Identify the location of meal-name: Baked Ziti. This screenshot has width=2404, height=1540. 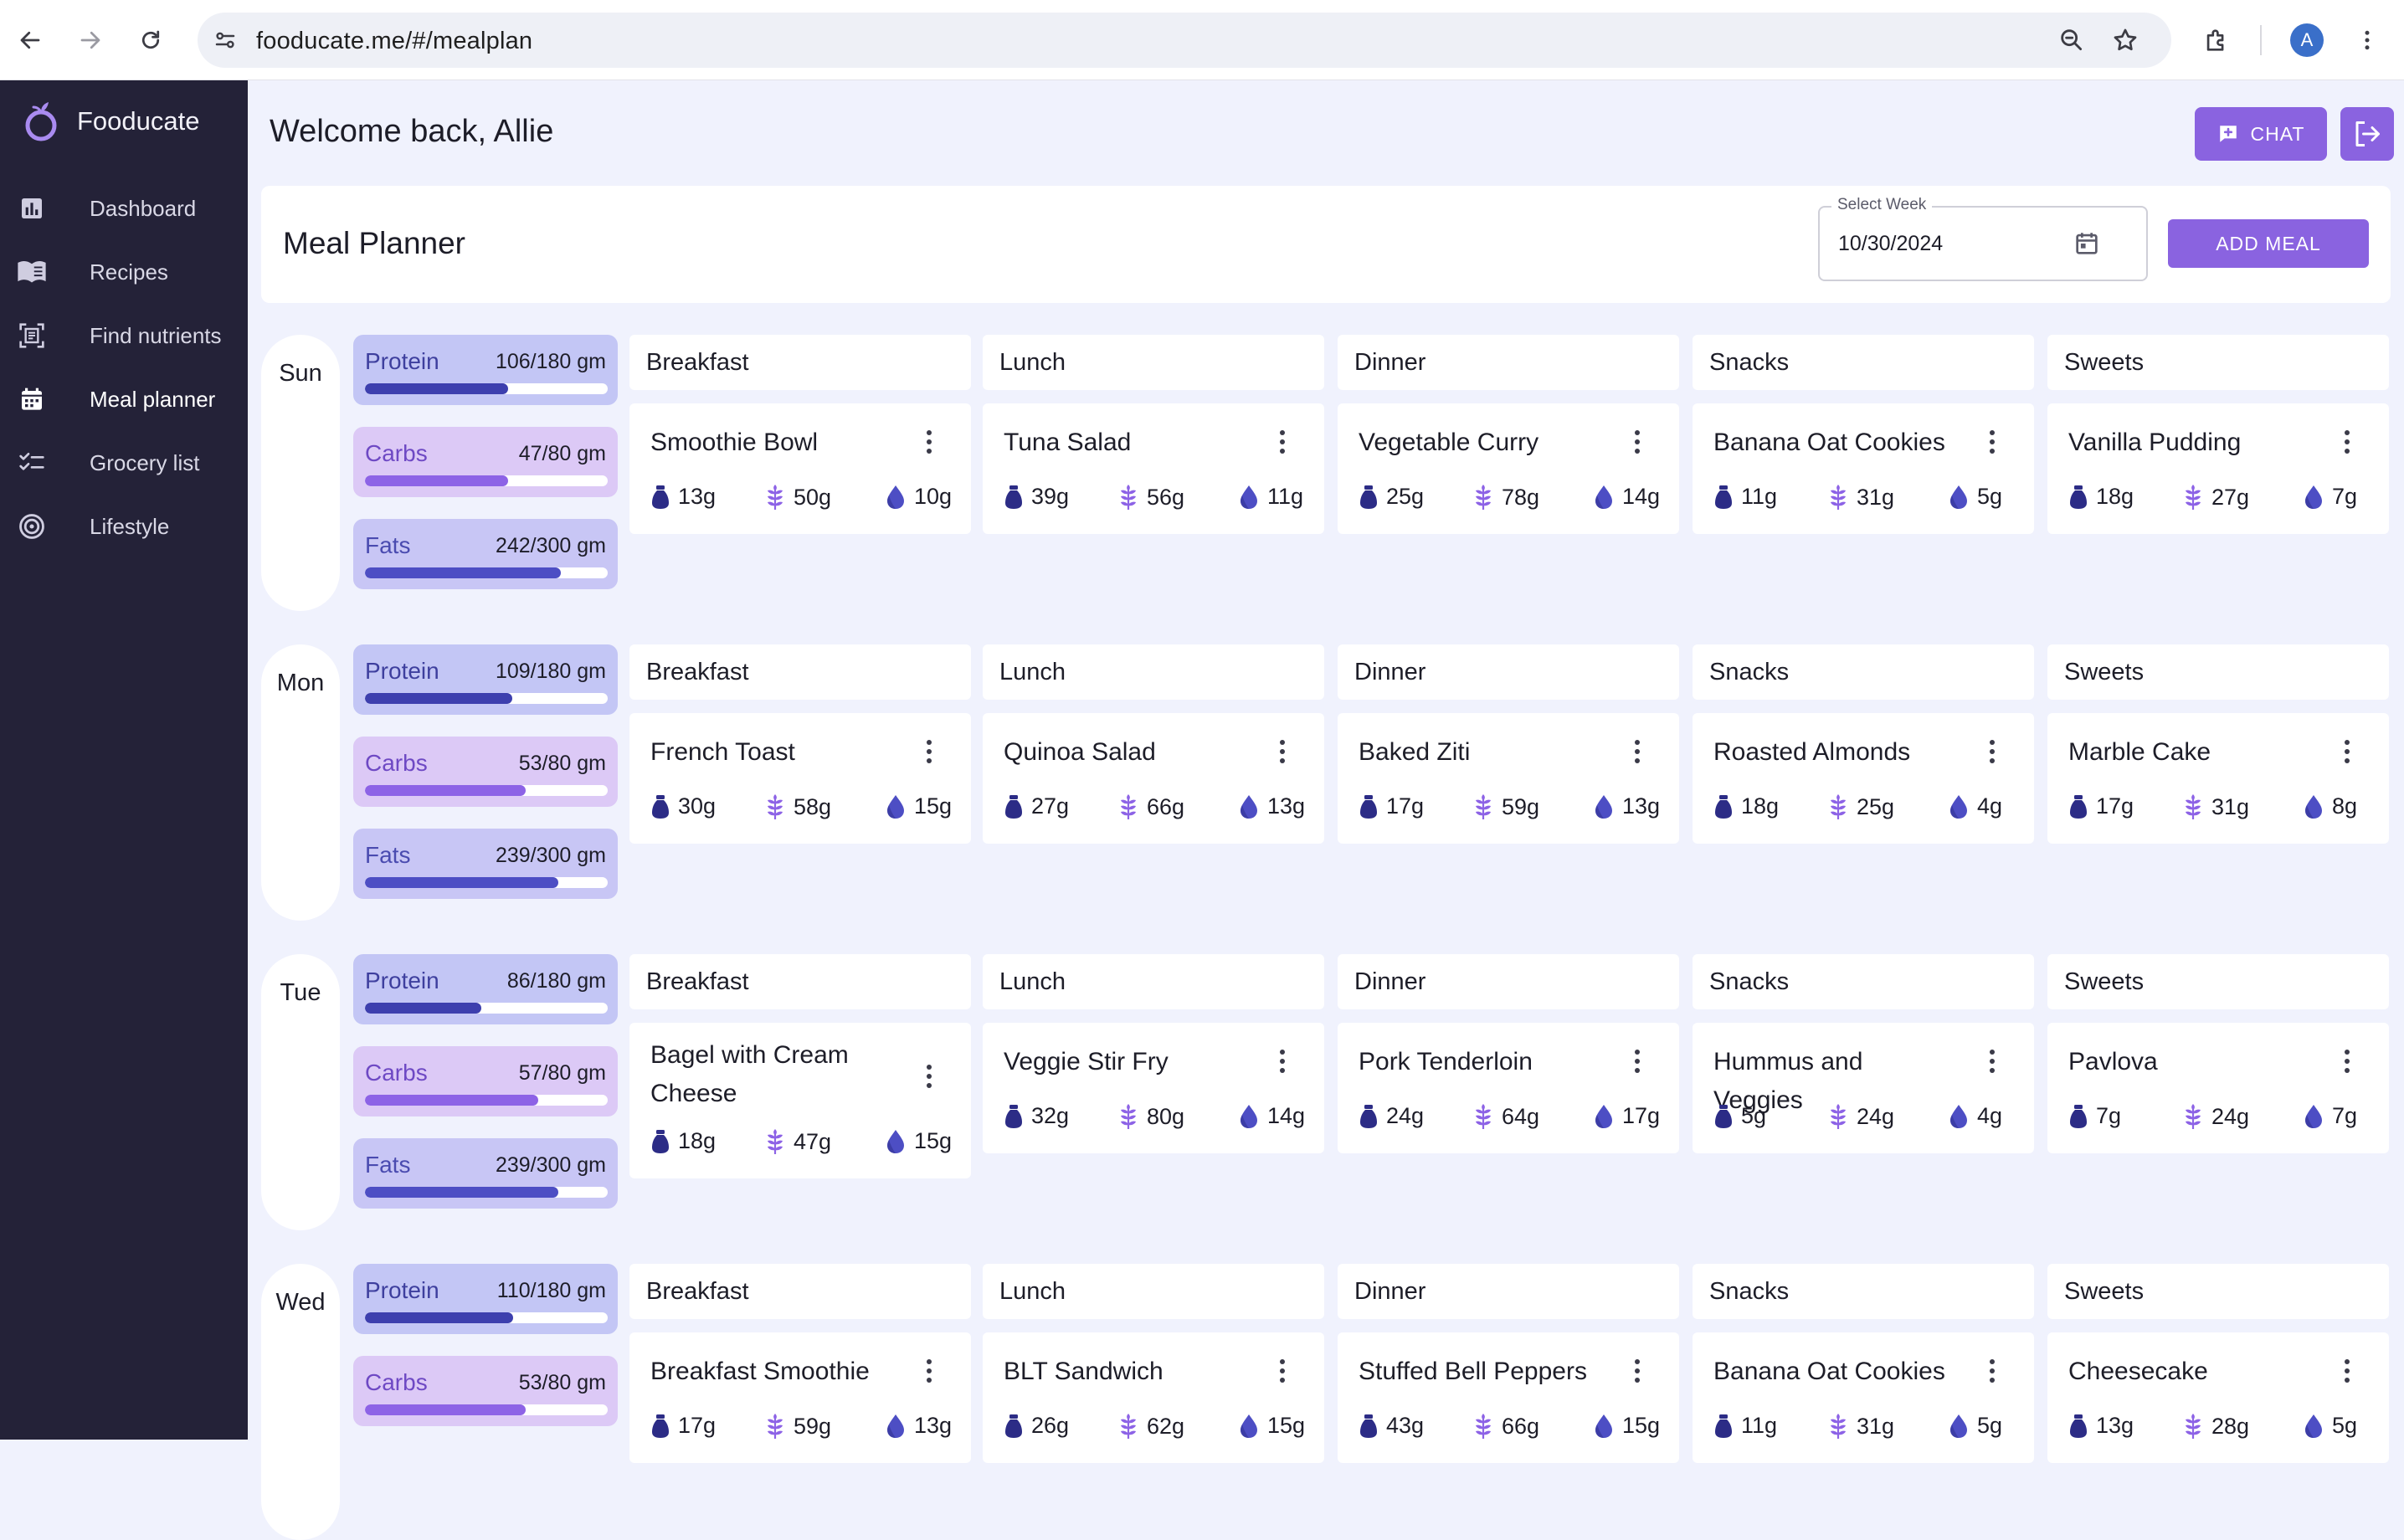
(1415, 752).